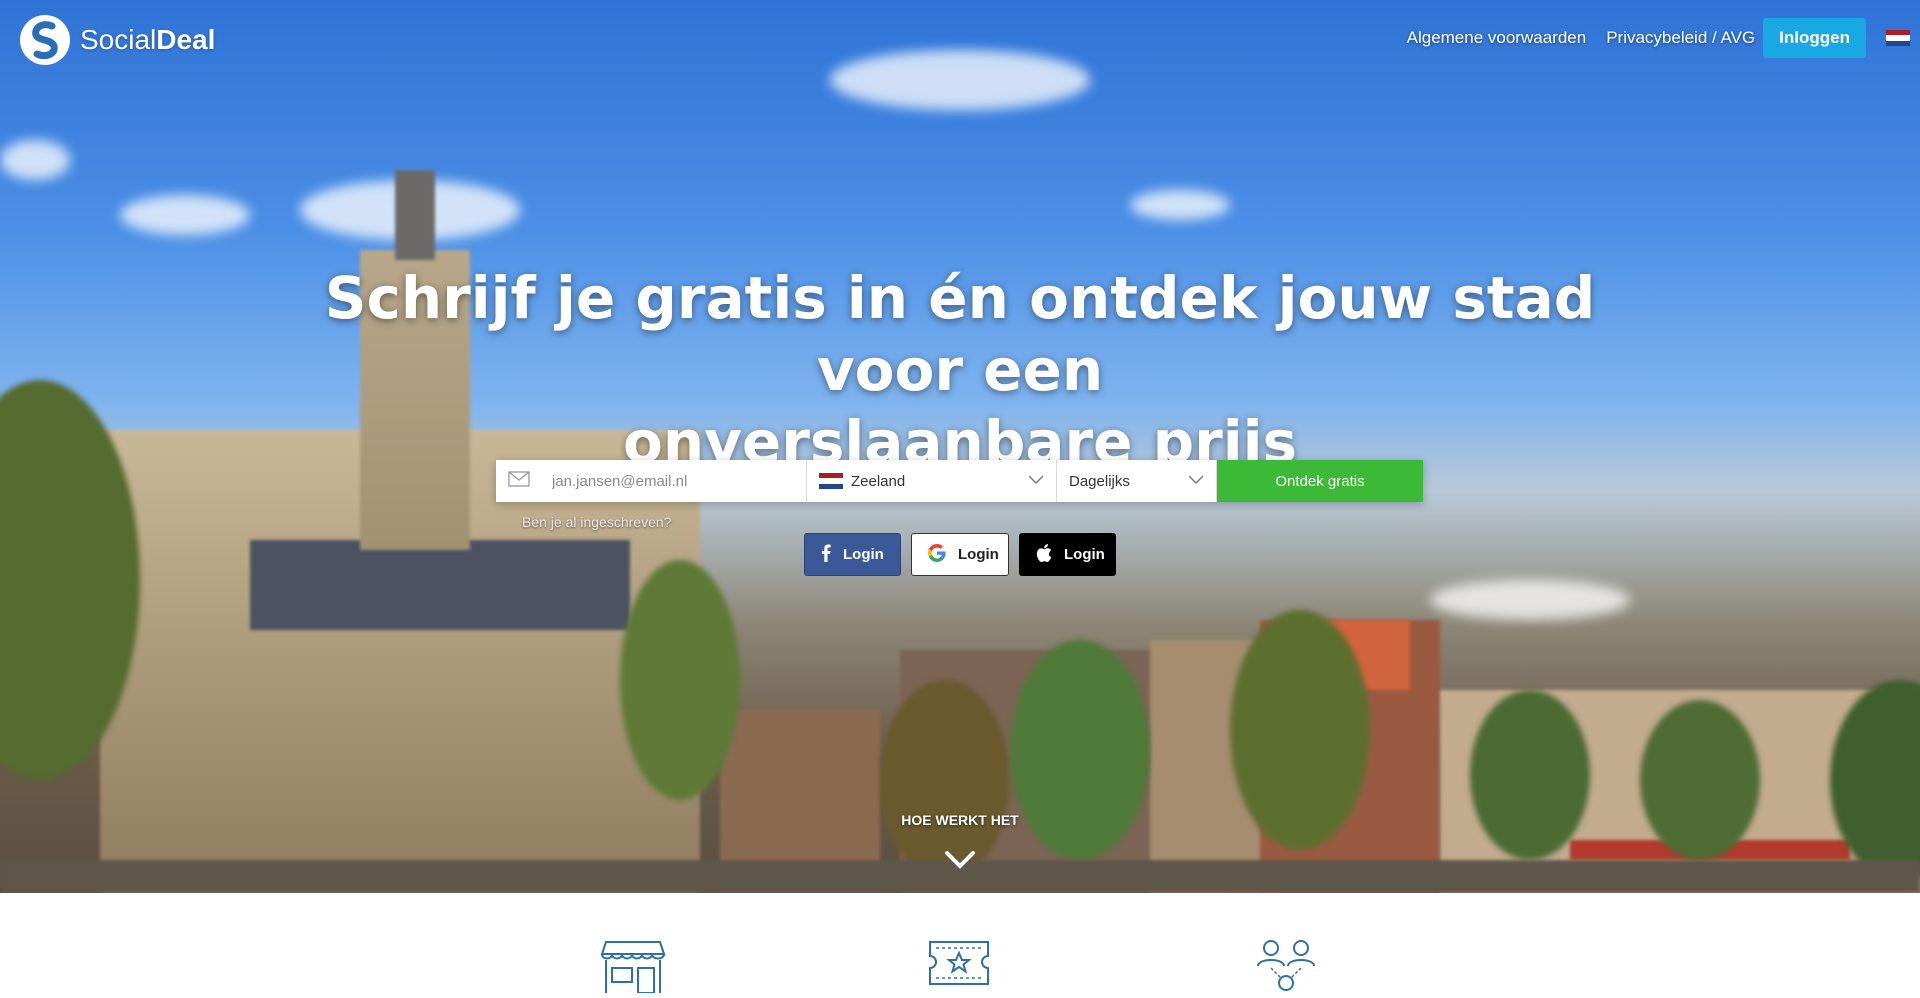 The width and height of the screenshot is (1920, 998). I want to click on google-login-button: Login, so click(960, 554).